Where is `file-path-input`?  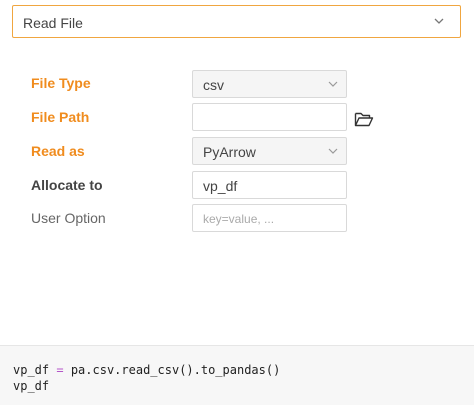
file-path-input is located at coordinates (269, 117).